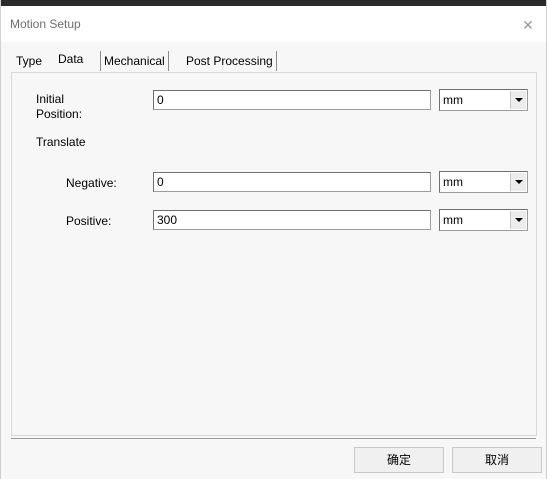 The height and width of the screenshot is (479, 547). What do you see at coordinates (483, 220) in the screenshot?
I see `positive-unit-select: mm` at bounding box center [483, 220].